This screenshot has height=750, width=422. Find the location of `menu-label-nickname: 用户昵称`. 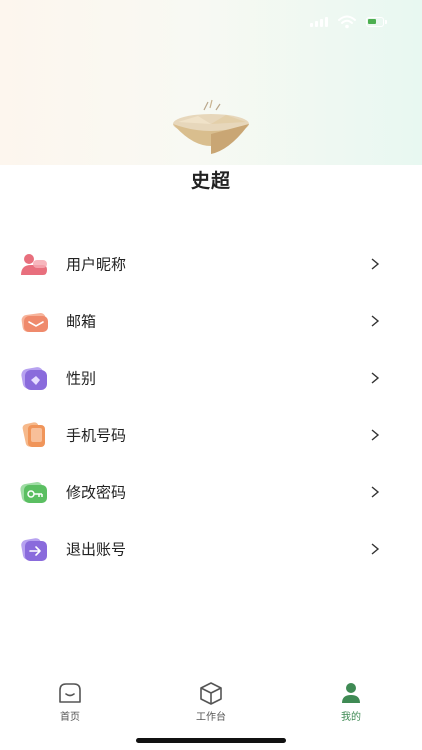

menu-label-nickname: 用户昵称 is located at coordinates (96, 264).